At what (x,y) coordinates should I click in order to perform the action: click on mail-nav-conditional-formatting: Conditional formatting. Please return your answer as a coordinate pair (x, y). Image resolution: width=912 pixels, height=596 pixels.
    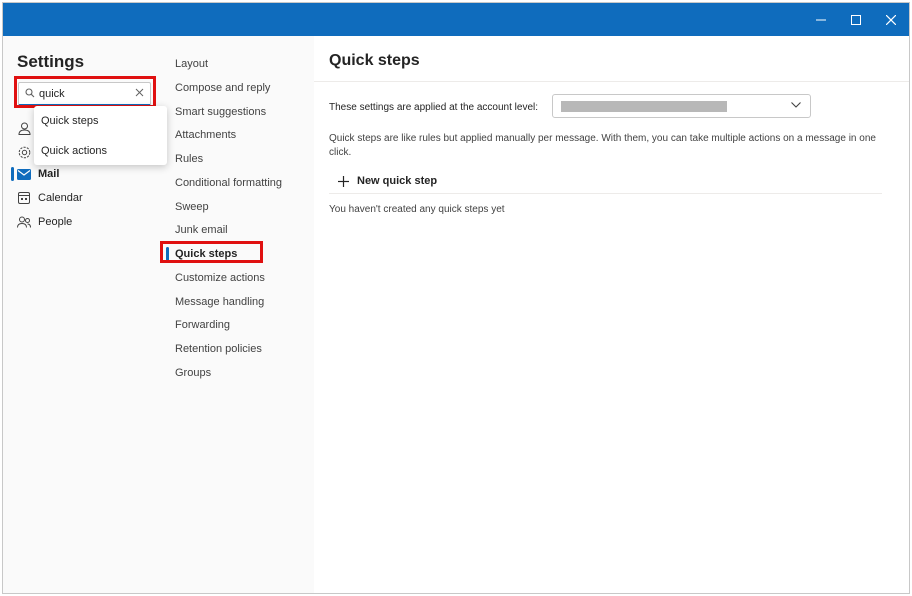
    Looking at the image, I should click on (228, 183).